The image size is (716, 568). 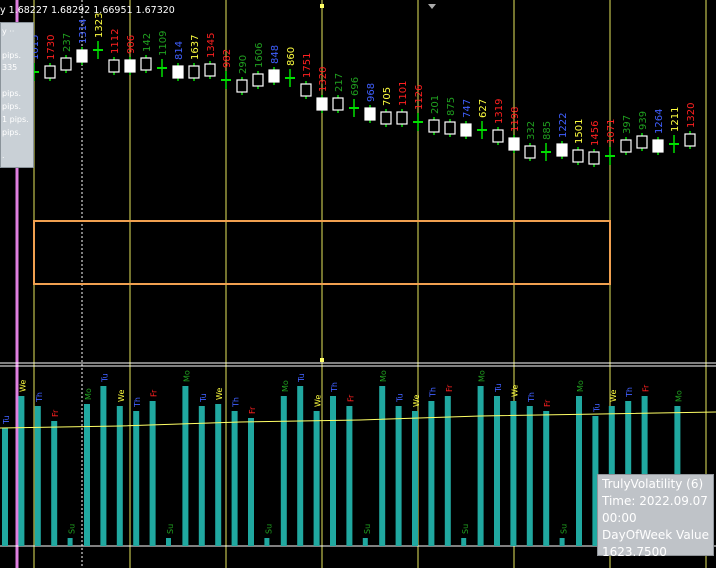 I want to click on candle-range-label: 142, so click(x=147, y=42).